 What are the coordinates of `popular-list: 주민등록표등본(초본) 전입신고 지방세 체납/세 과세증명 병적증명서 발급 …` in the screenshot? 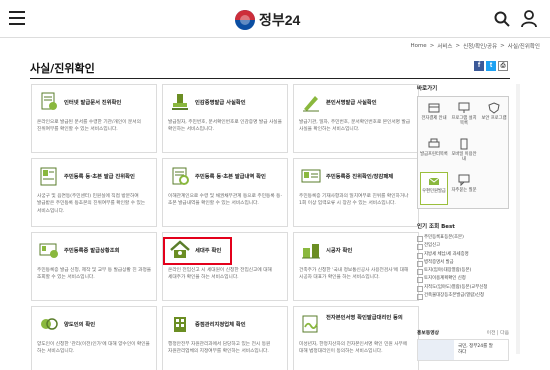 It's located at (463, 267).